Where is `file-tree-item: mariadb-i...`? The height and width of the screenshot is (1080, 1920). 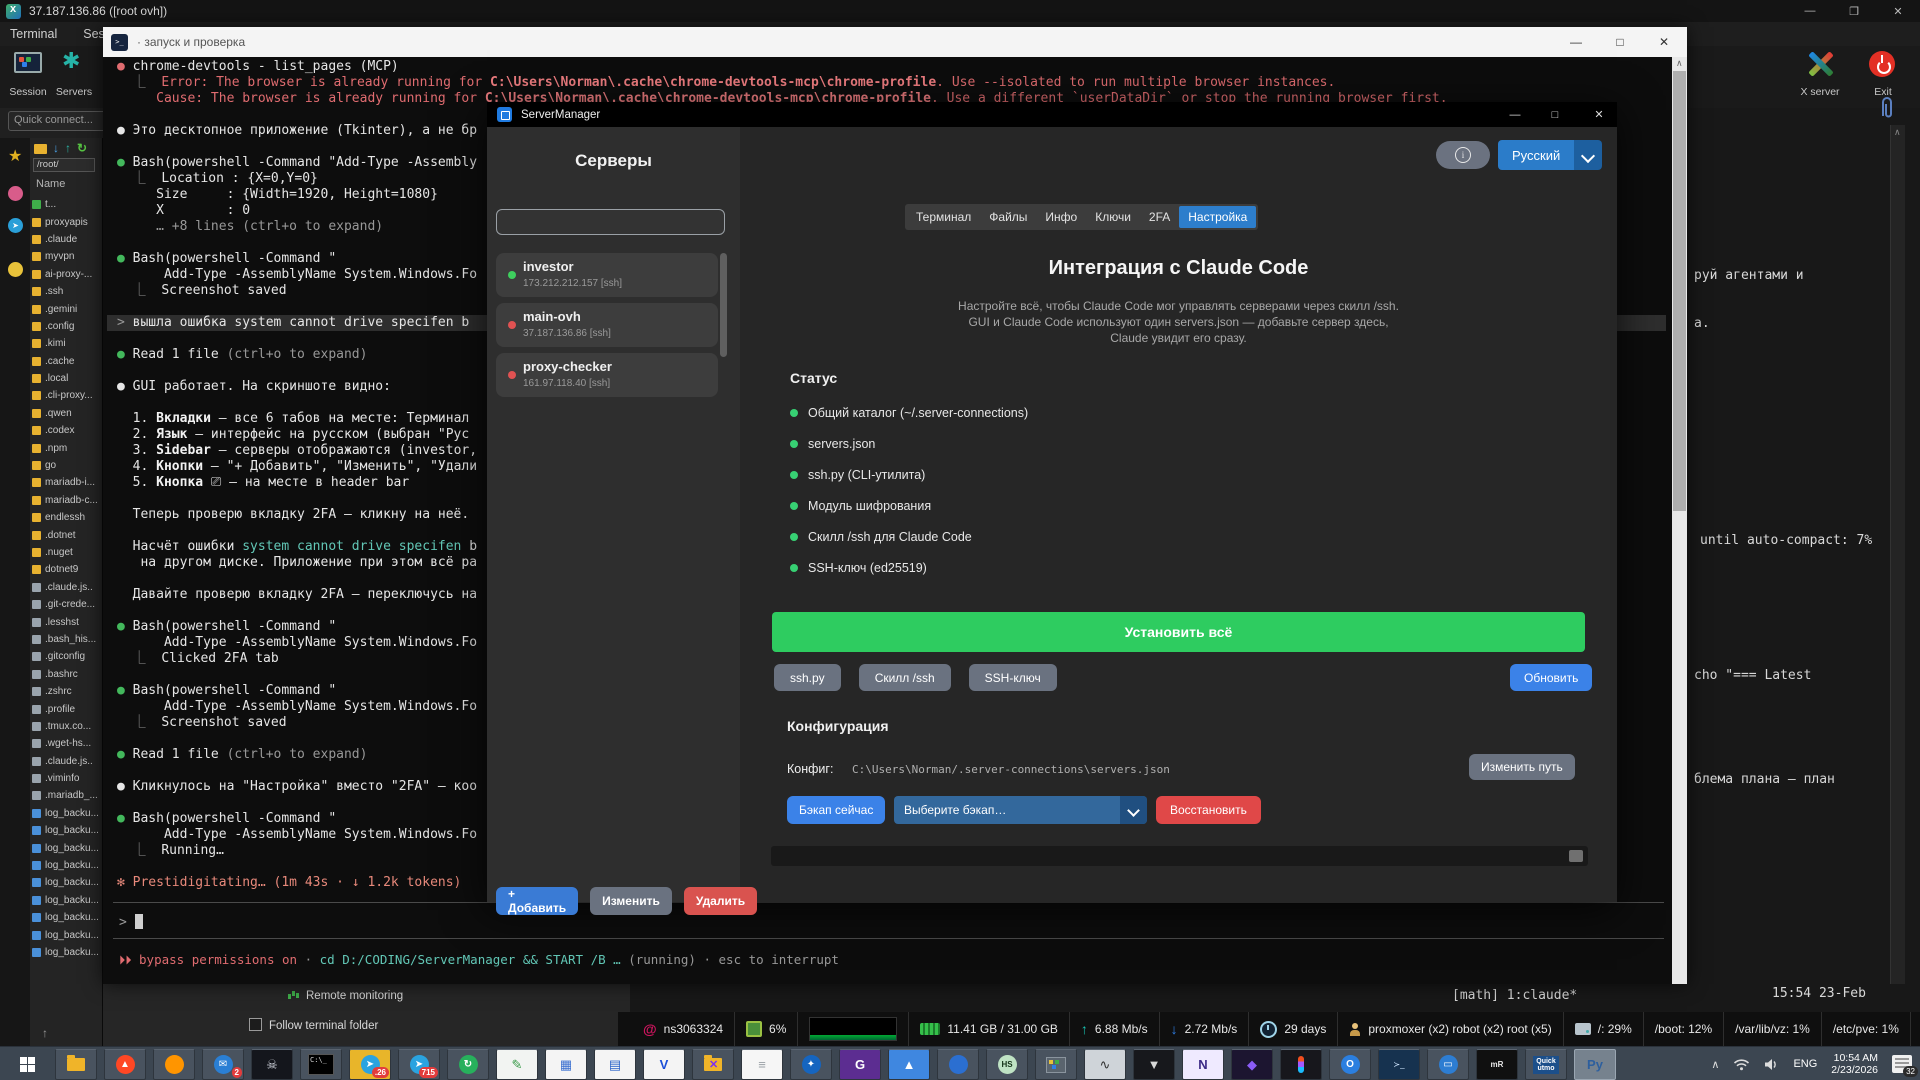
file-tree-item: mariadb-i... is located at coordinates (67, 482).